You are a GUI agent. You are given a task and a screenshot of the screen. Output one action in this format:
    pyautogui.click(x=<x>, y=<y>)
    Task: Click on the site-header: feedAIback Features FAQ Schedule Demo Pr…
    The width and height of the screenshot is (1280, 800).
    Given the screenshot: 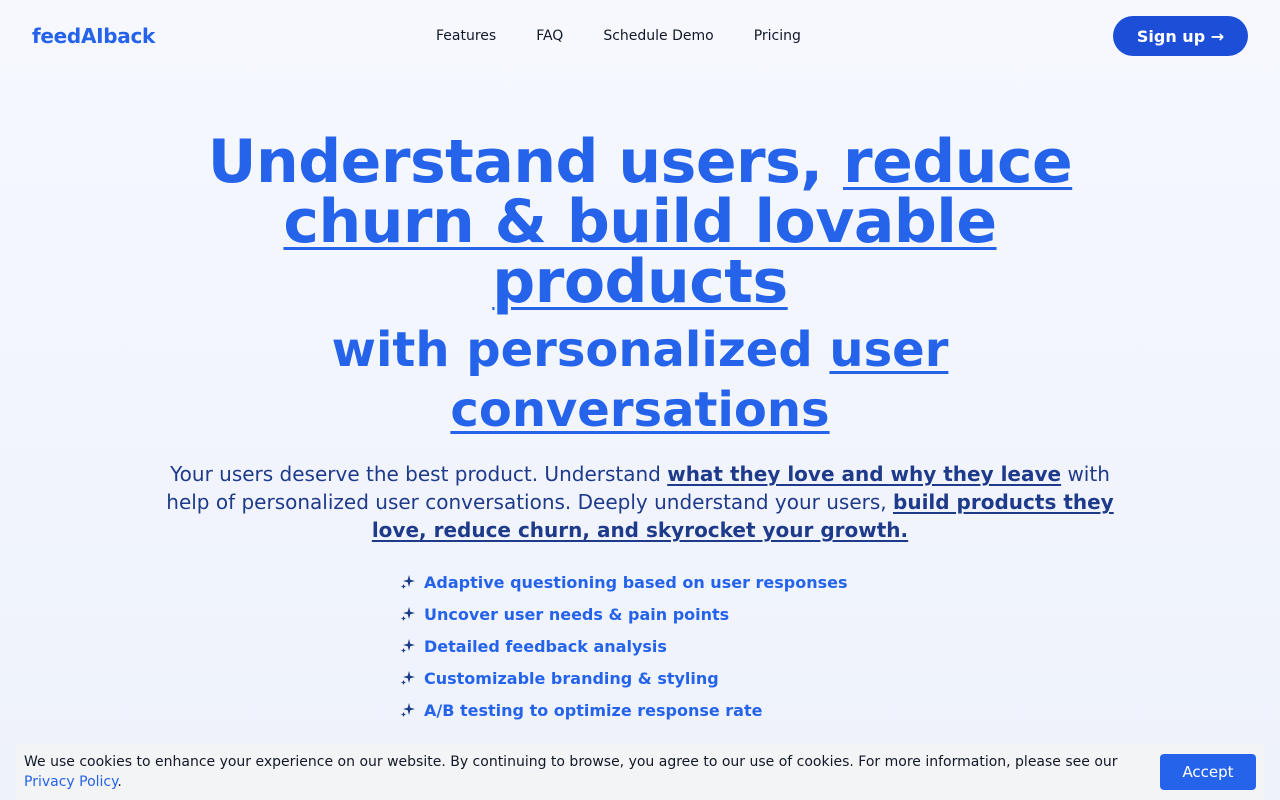 What is the action you would take?
    pyautogui.click(x=640, y=36)
    